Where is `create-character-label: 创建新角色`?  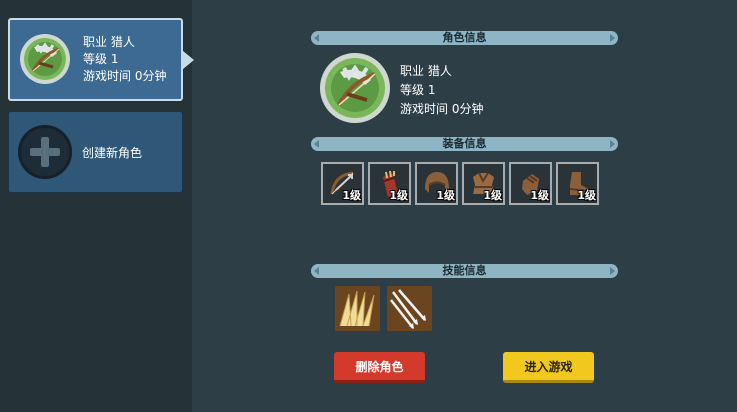 create-character-label: 创建新角色 is located at coordinates (112, 153).